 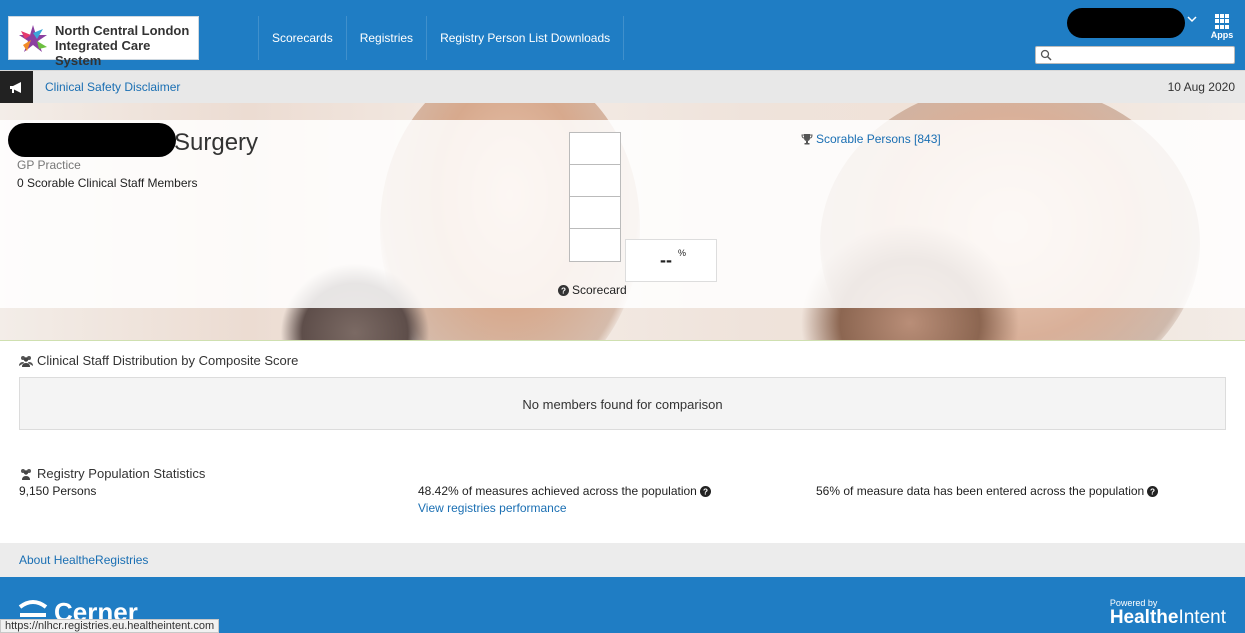 I want to click on search-input, so click(x=1143, y=55).